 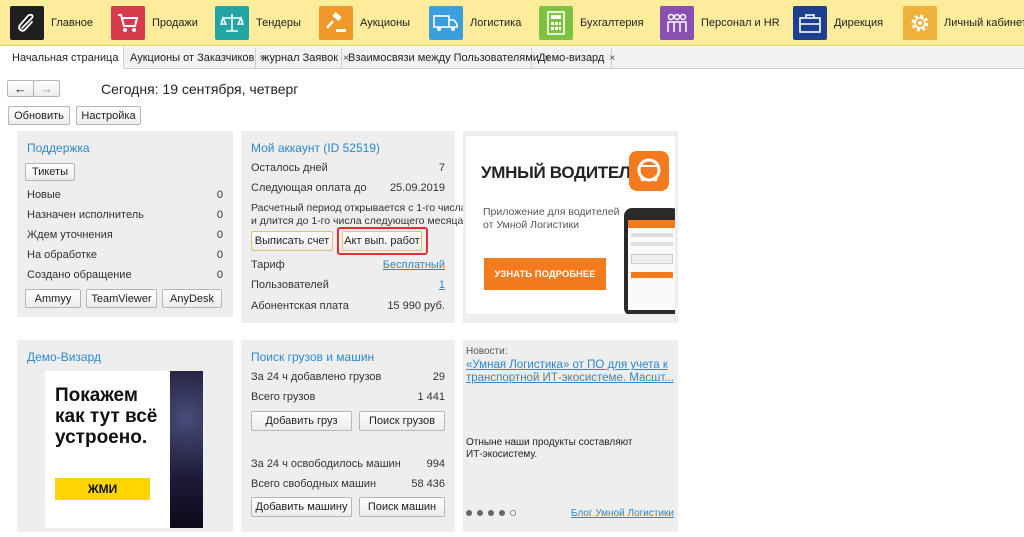 I want to click on invoice-button: Выписать счет, so click(x=292, y=241).